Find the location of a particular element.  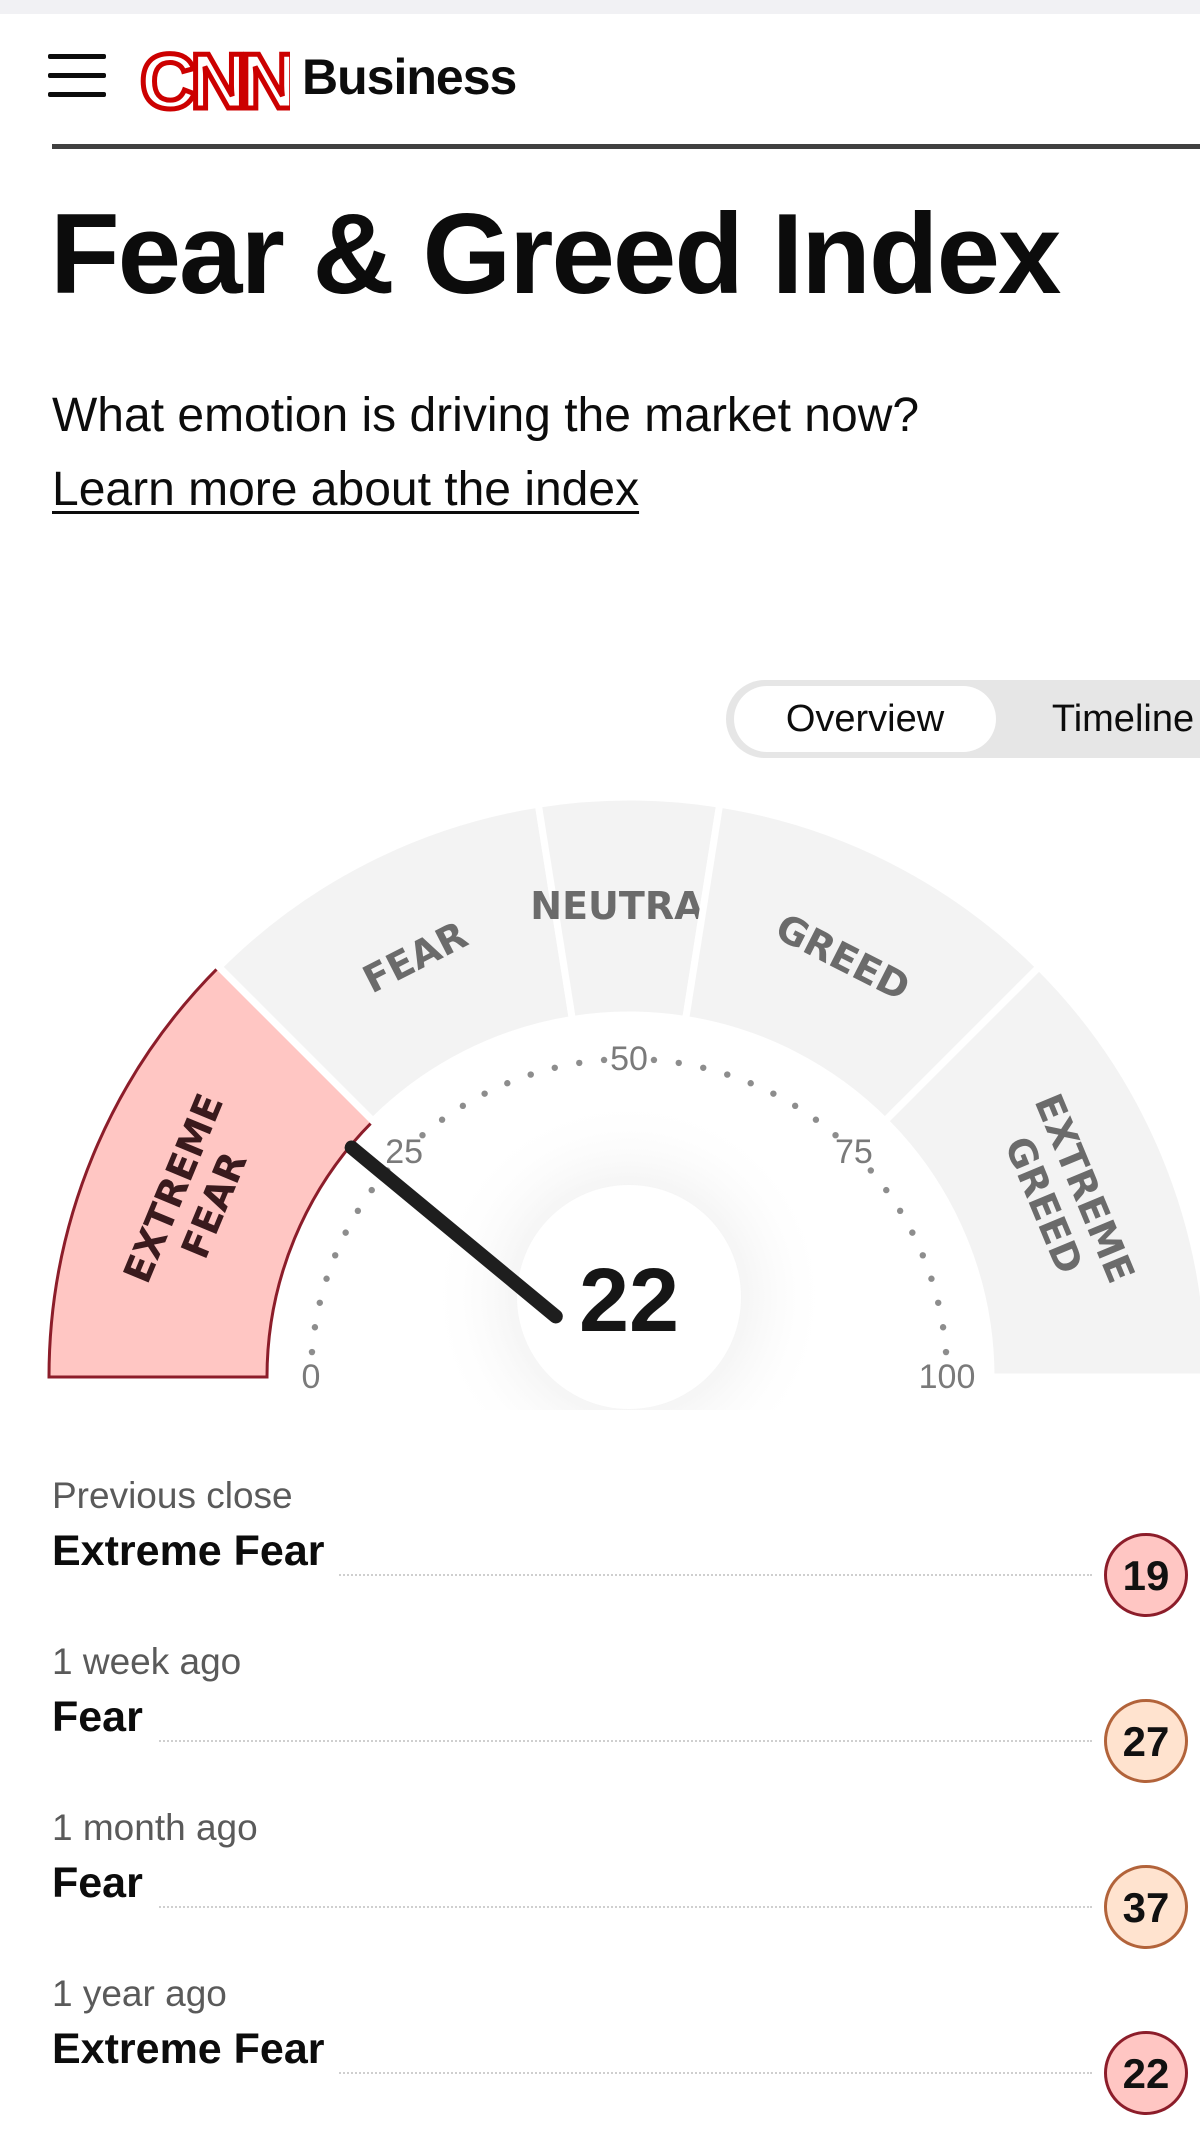

view-toggle: Overview Timeline is located at coordinates (963, 719).